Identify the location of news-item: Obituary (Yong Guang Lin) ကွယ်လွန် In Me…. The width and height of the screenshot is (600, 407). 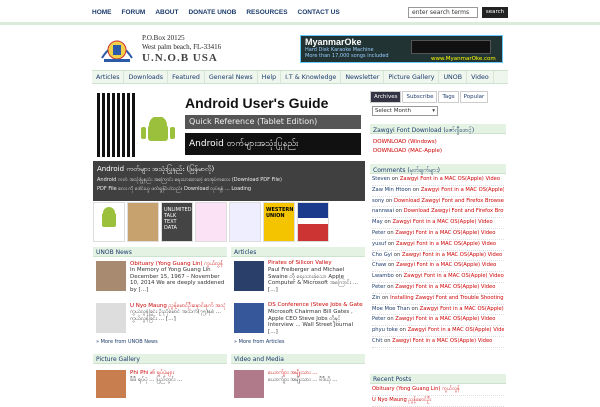
(160, 277).